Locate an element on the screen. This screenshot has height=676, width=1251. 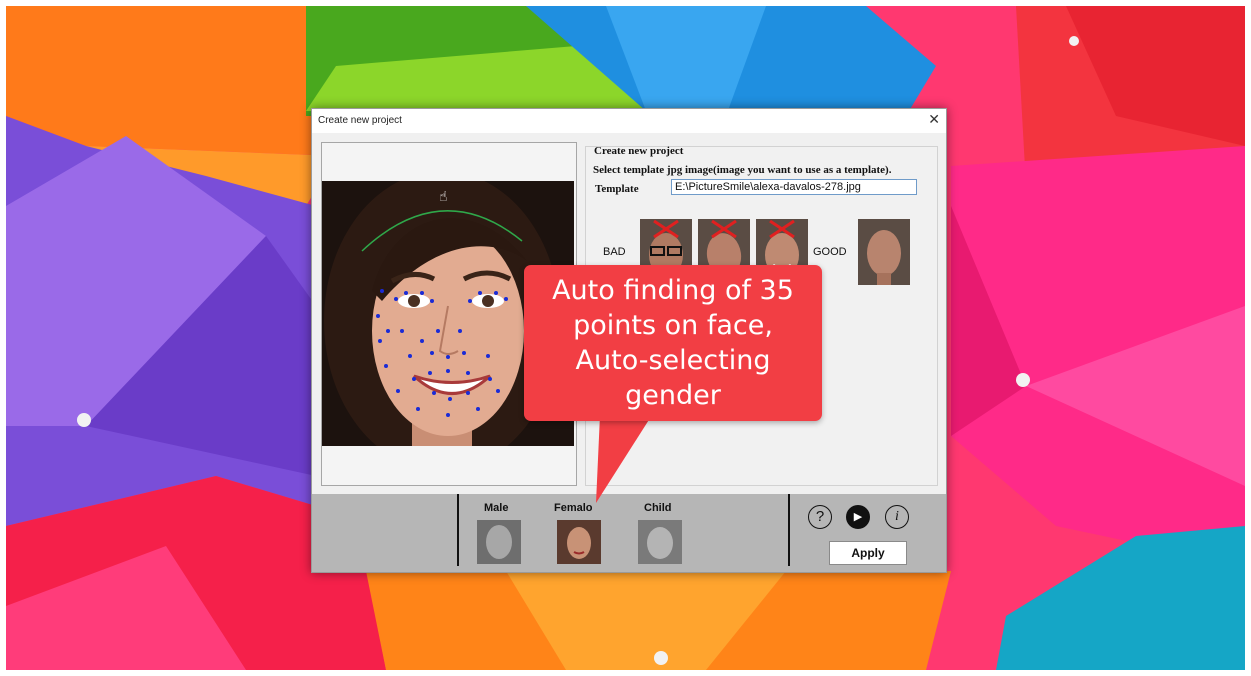
female-gender-option is located at coordinates (579, 542).